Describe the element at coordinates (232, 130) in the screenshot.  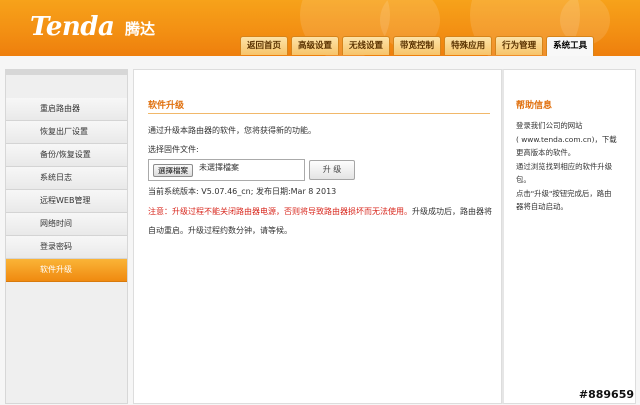
I see `upgrade-description: 通过升级本路由器的软件，您将获得新的功能。` at that location.